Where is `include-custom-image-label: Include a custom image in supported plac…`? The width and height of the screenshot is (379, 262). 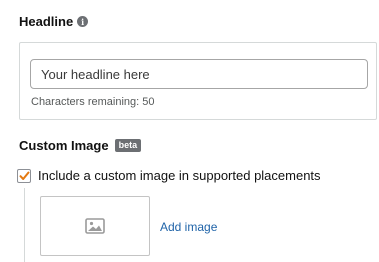
include-custom-image-label: Include a custom image in supported plac… is located at coordinates (179, 175).